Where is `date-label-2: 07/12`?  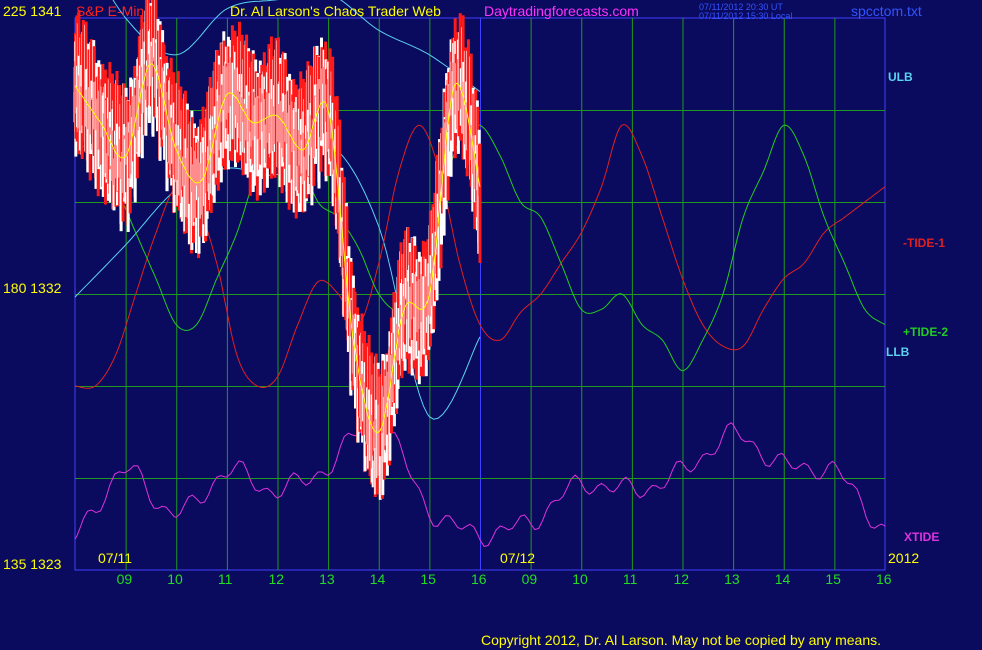
date-label-2: 07/12 is located at coordinates (518, 558).